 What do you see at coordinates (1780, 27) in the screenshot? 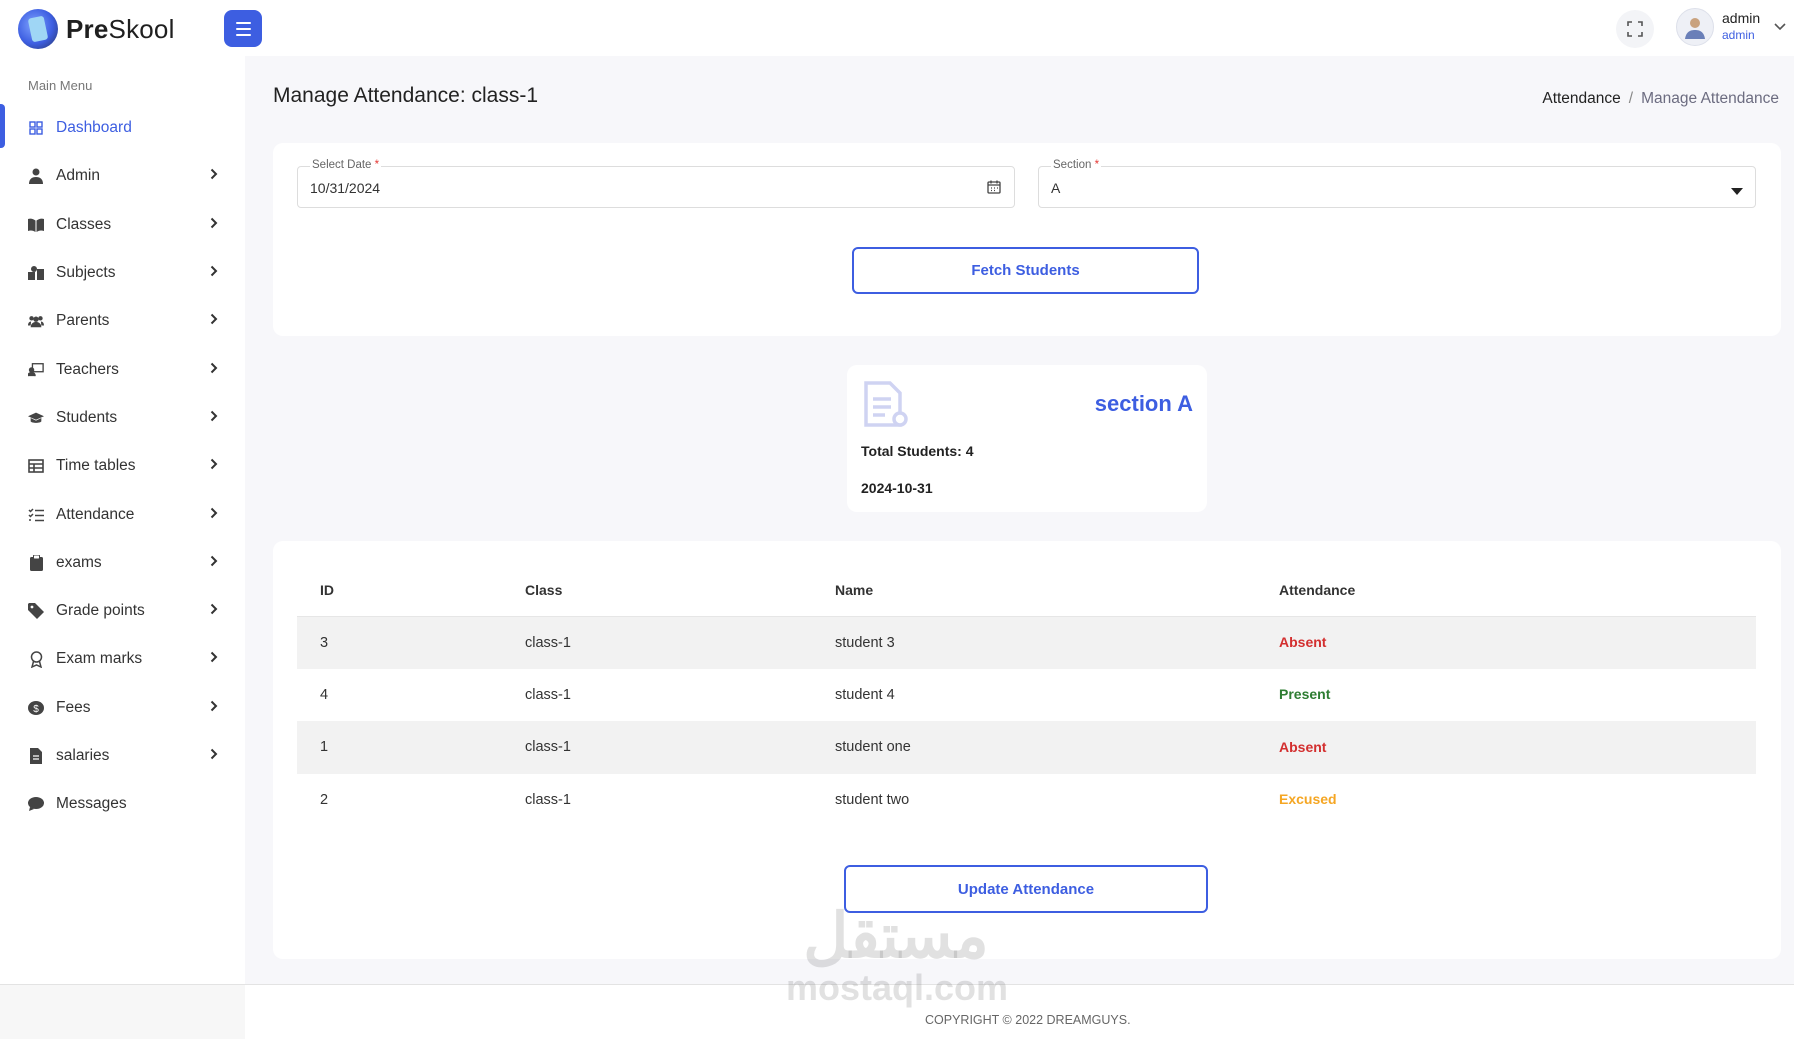
I see `chevron-down-icon` at bounding box center [1780, 27].